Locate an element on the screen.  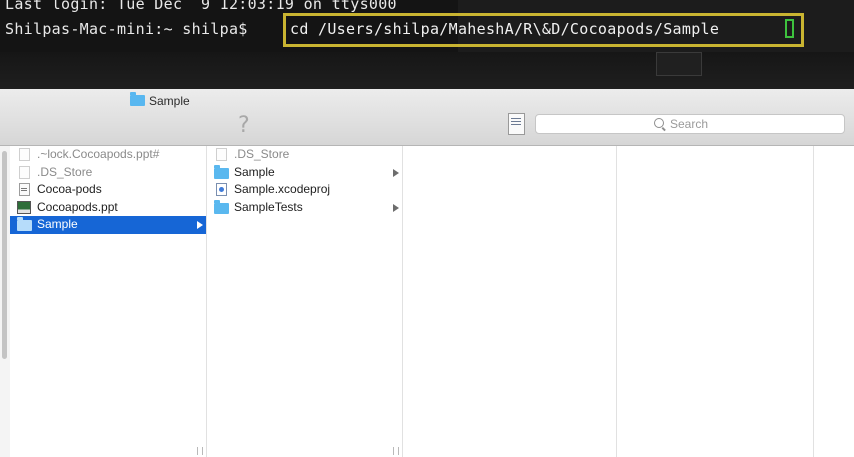
list-item-selected: Sample is located at coordinates (108, 225).